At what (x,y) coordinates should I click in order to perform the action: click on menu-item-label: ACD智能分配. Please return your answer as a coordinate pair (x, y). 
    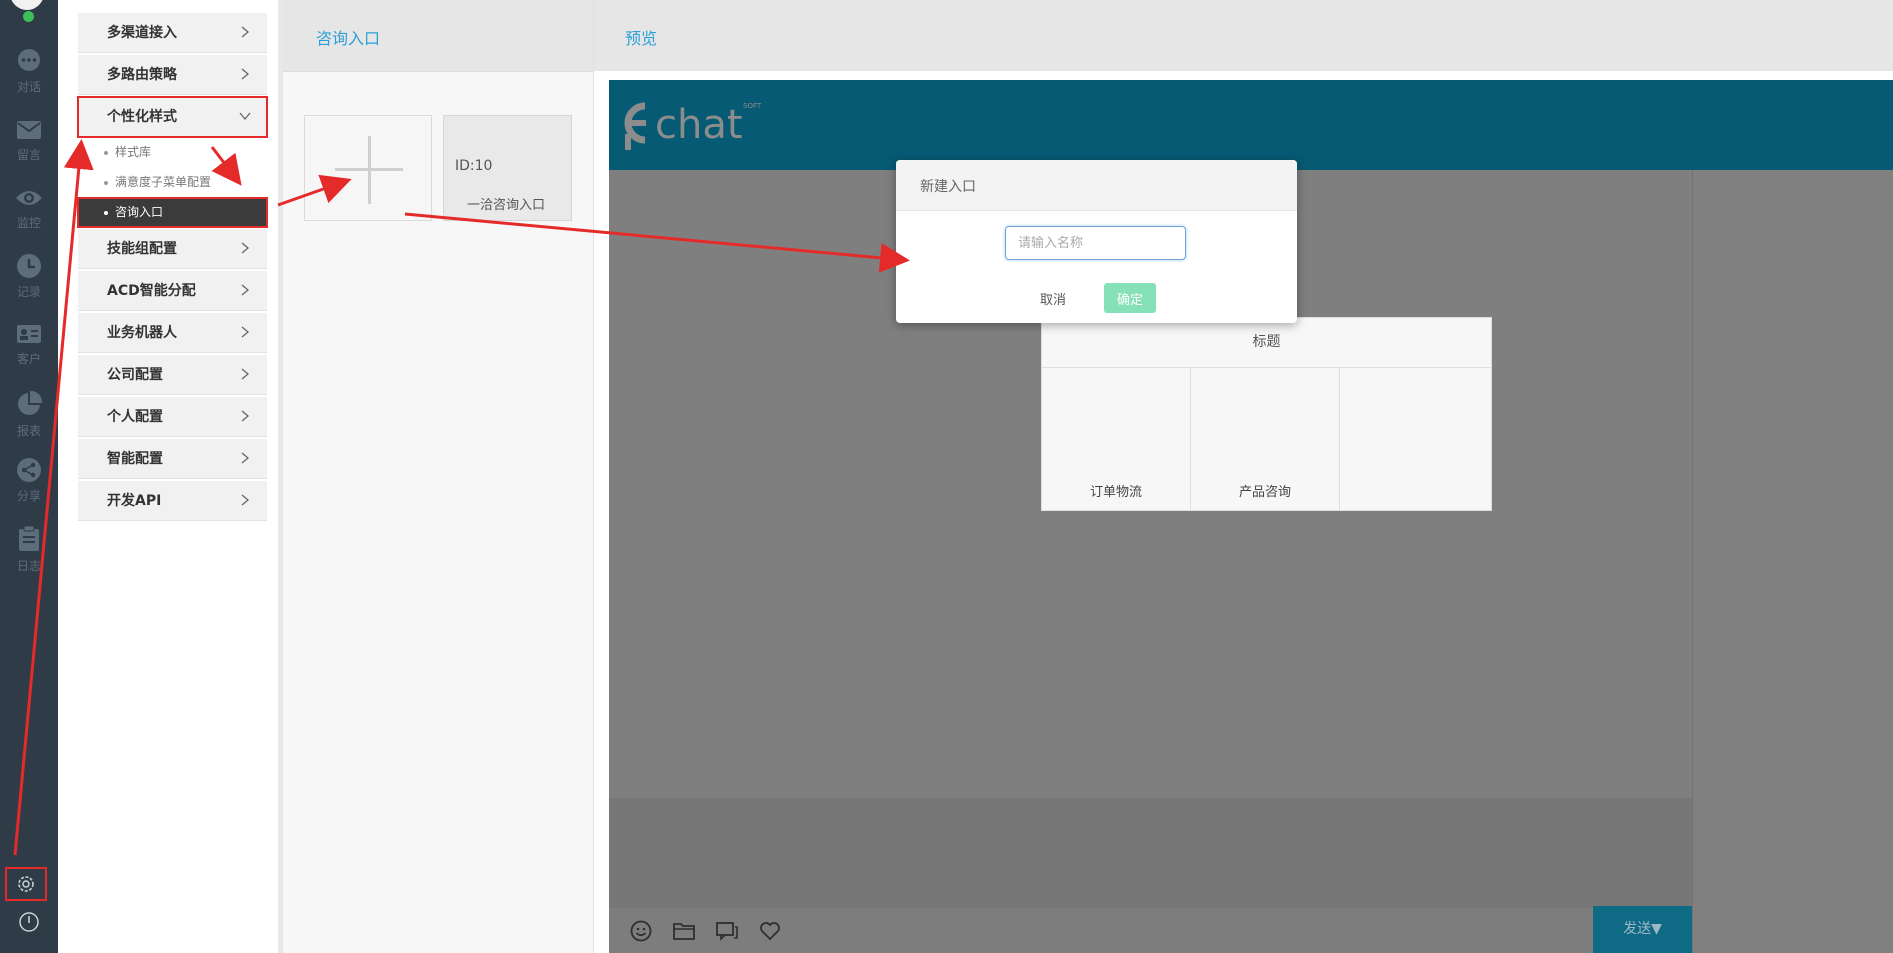
    Looking at the image, I should click on (151, 291).